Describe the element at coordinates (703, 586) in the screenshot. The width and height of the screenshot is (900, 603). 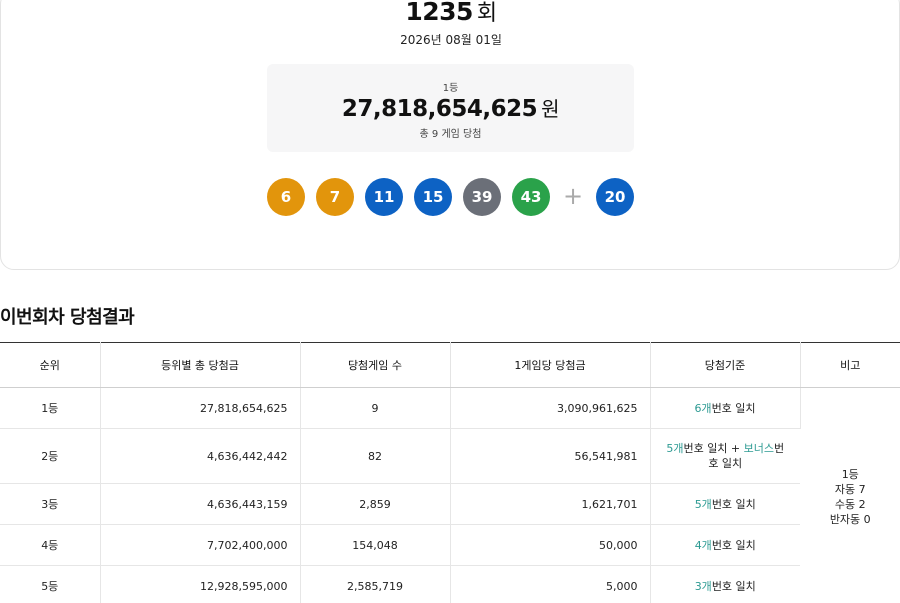
I see `criteria-count: 3개` at that location.